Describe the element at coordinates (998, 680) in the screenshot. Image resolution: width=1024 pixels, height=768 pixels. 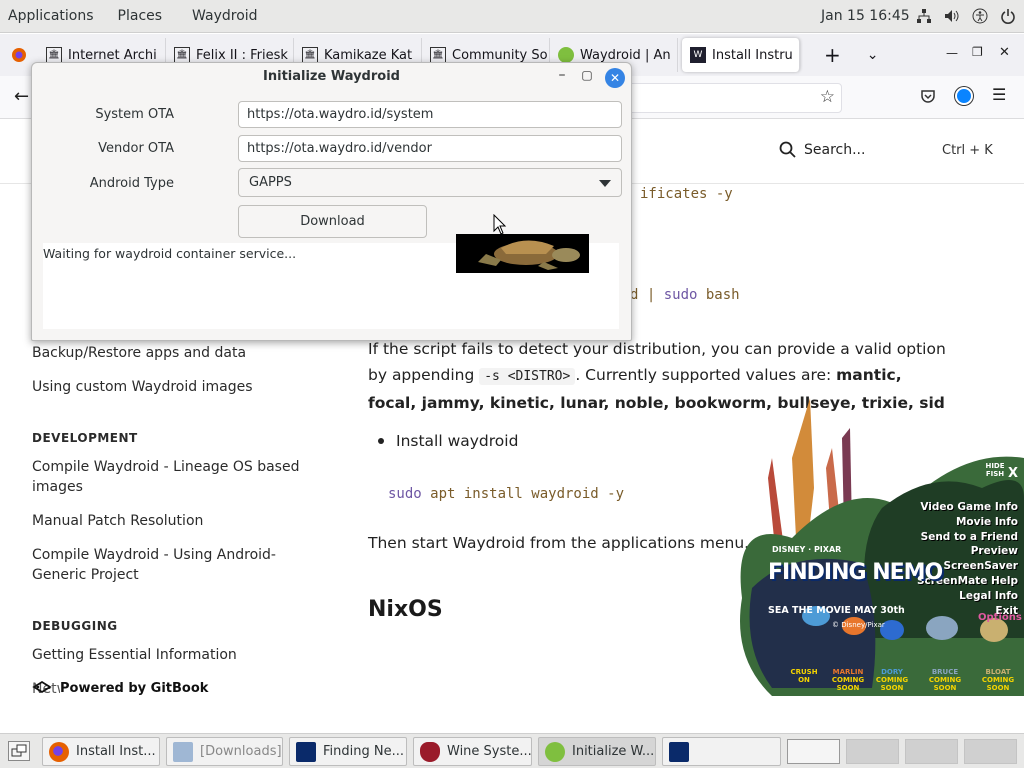
I see `nemo-character-bloat: BLOAT COMING SOON` at that location.